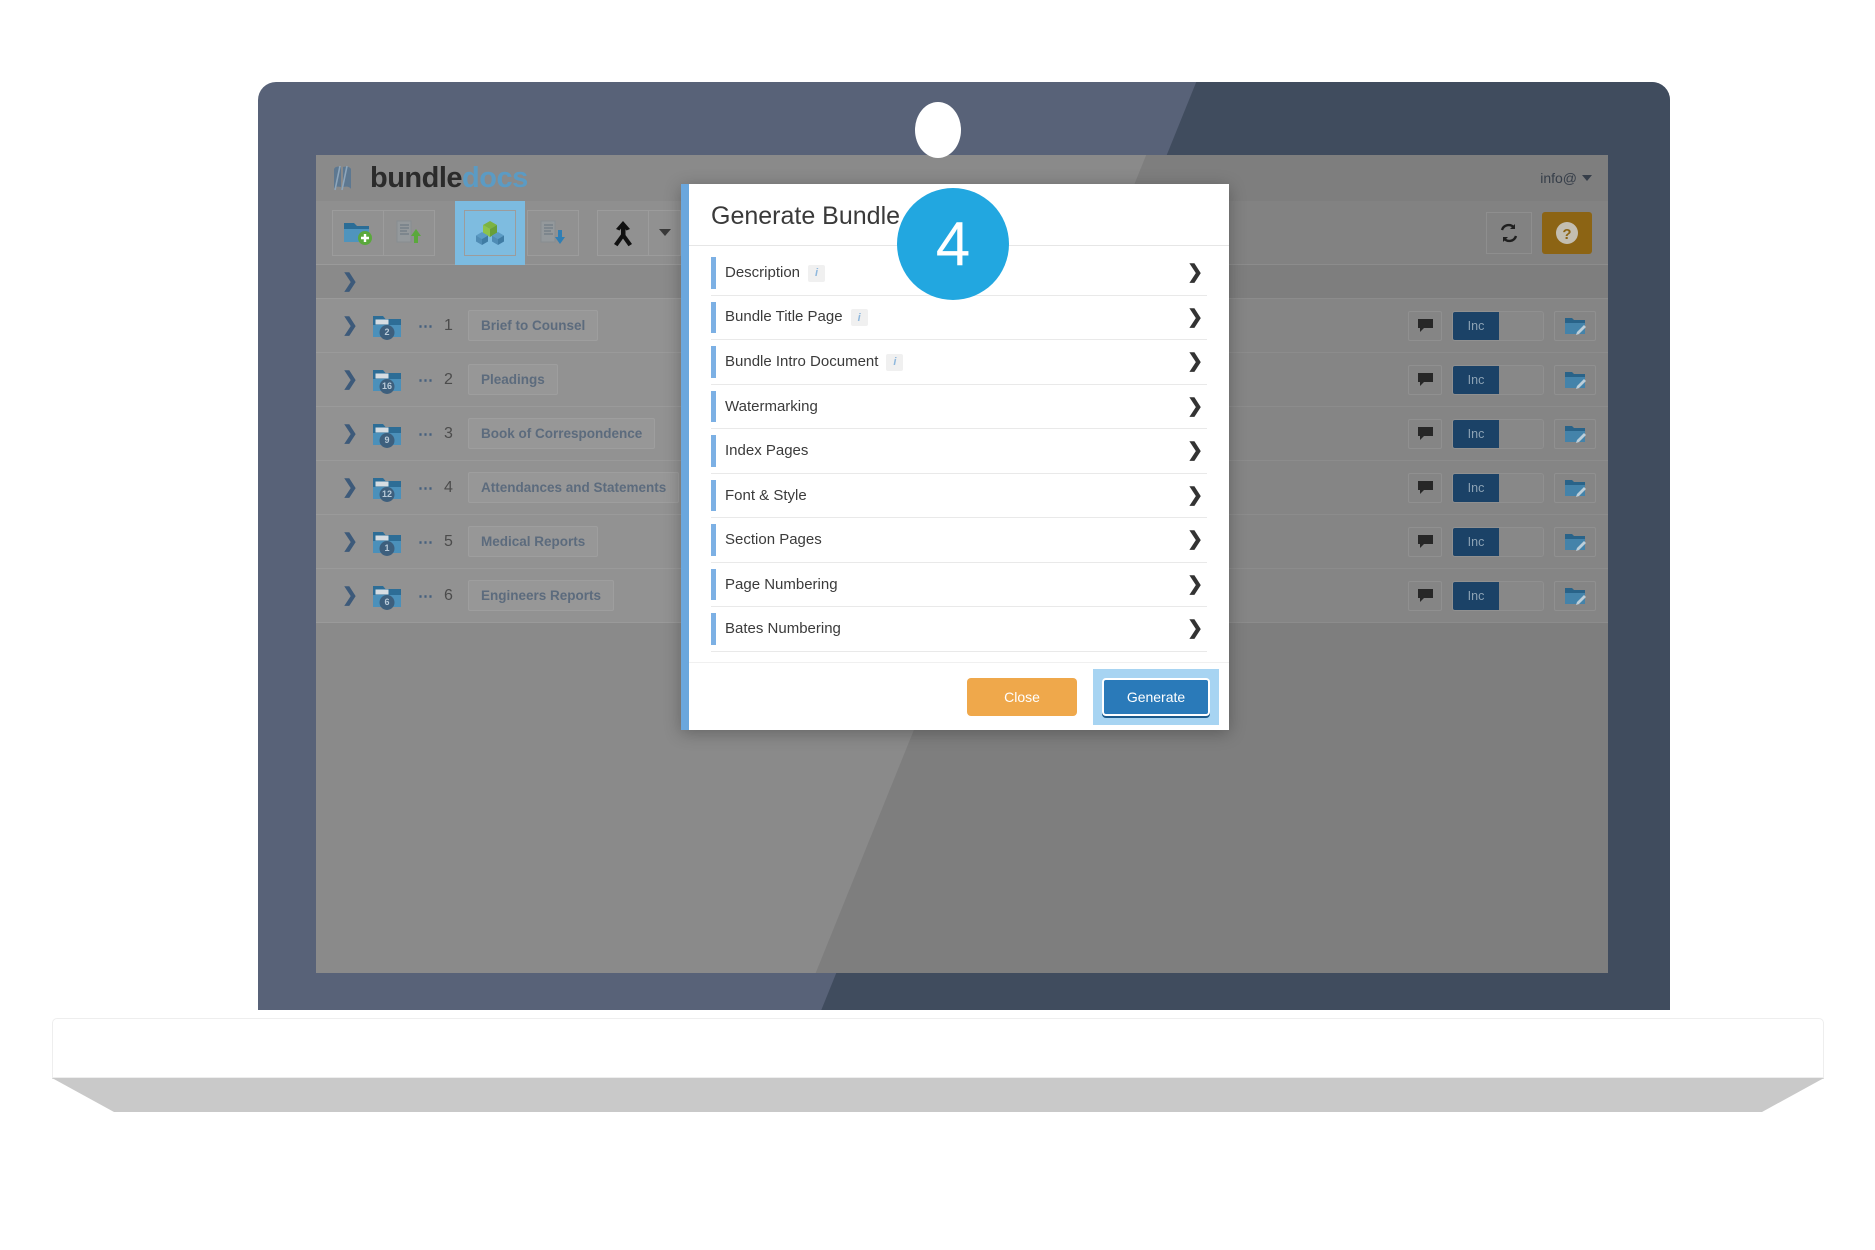  I want to click on dialog-option-row: Font & Style ❯, so click(959, 496).